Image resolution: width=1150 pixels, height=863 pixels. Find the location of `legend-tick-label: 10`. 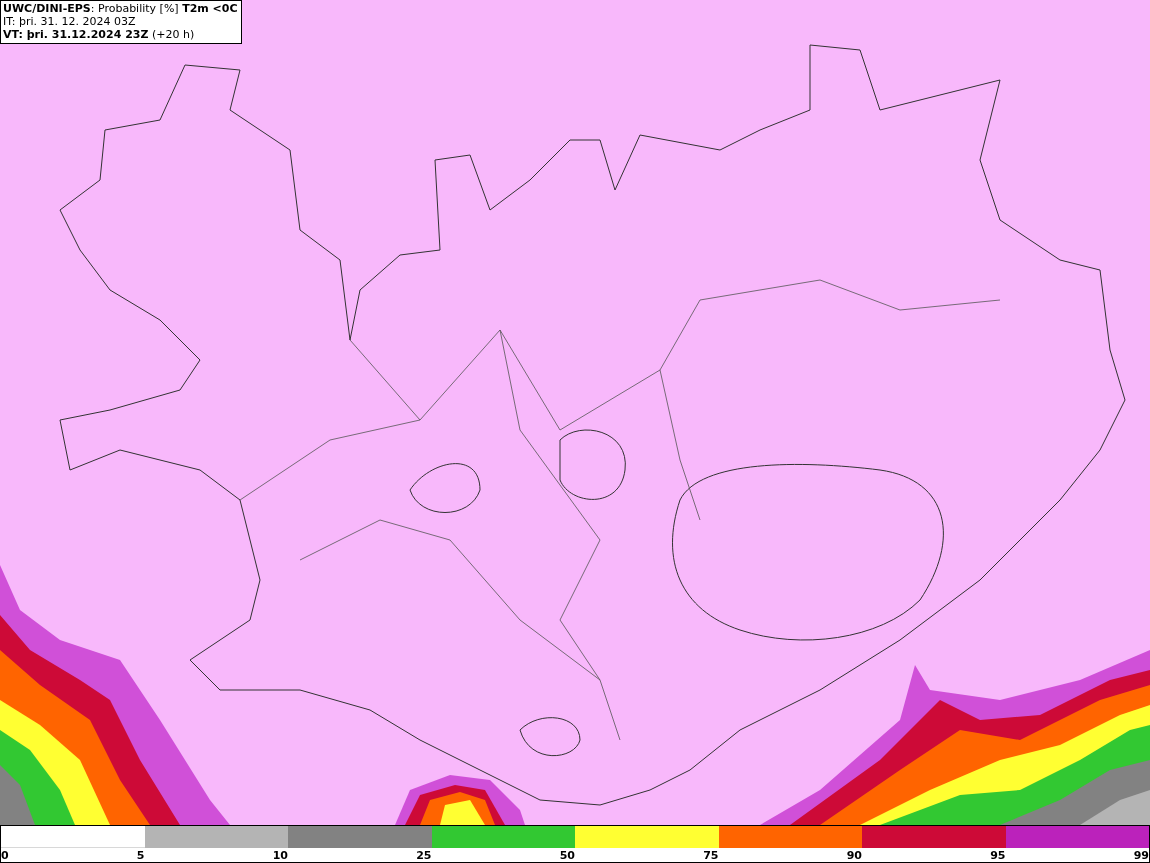

legend-tick-label: 10 is located at coordinates (280, 856).